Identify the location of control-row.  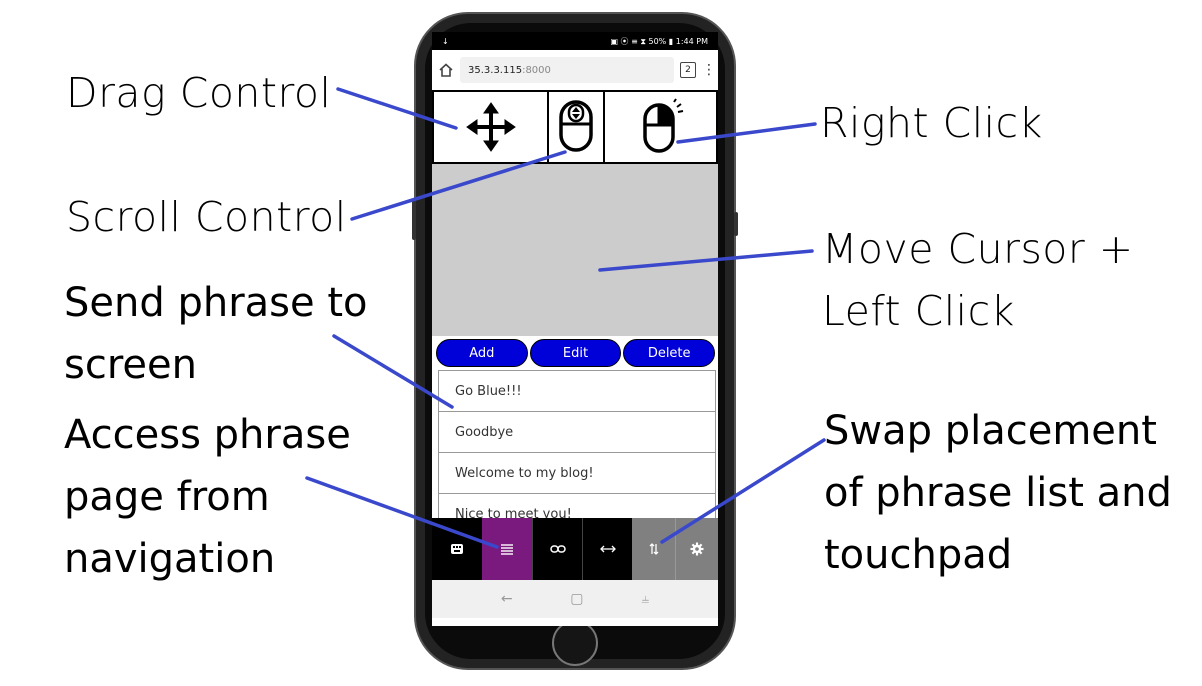
(575, 127).